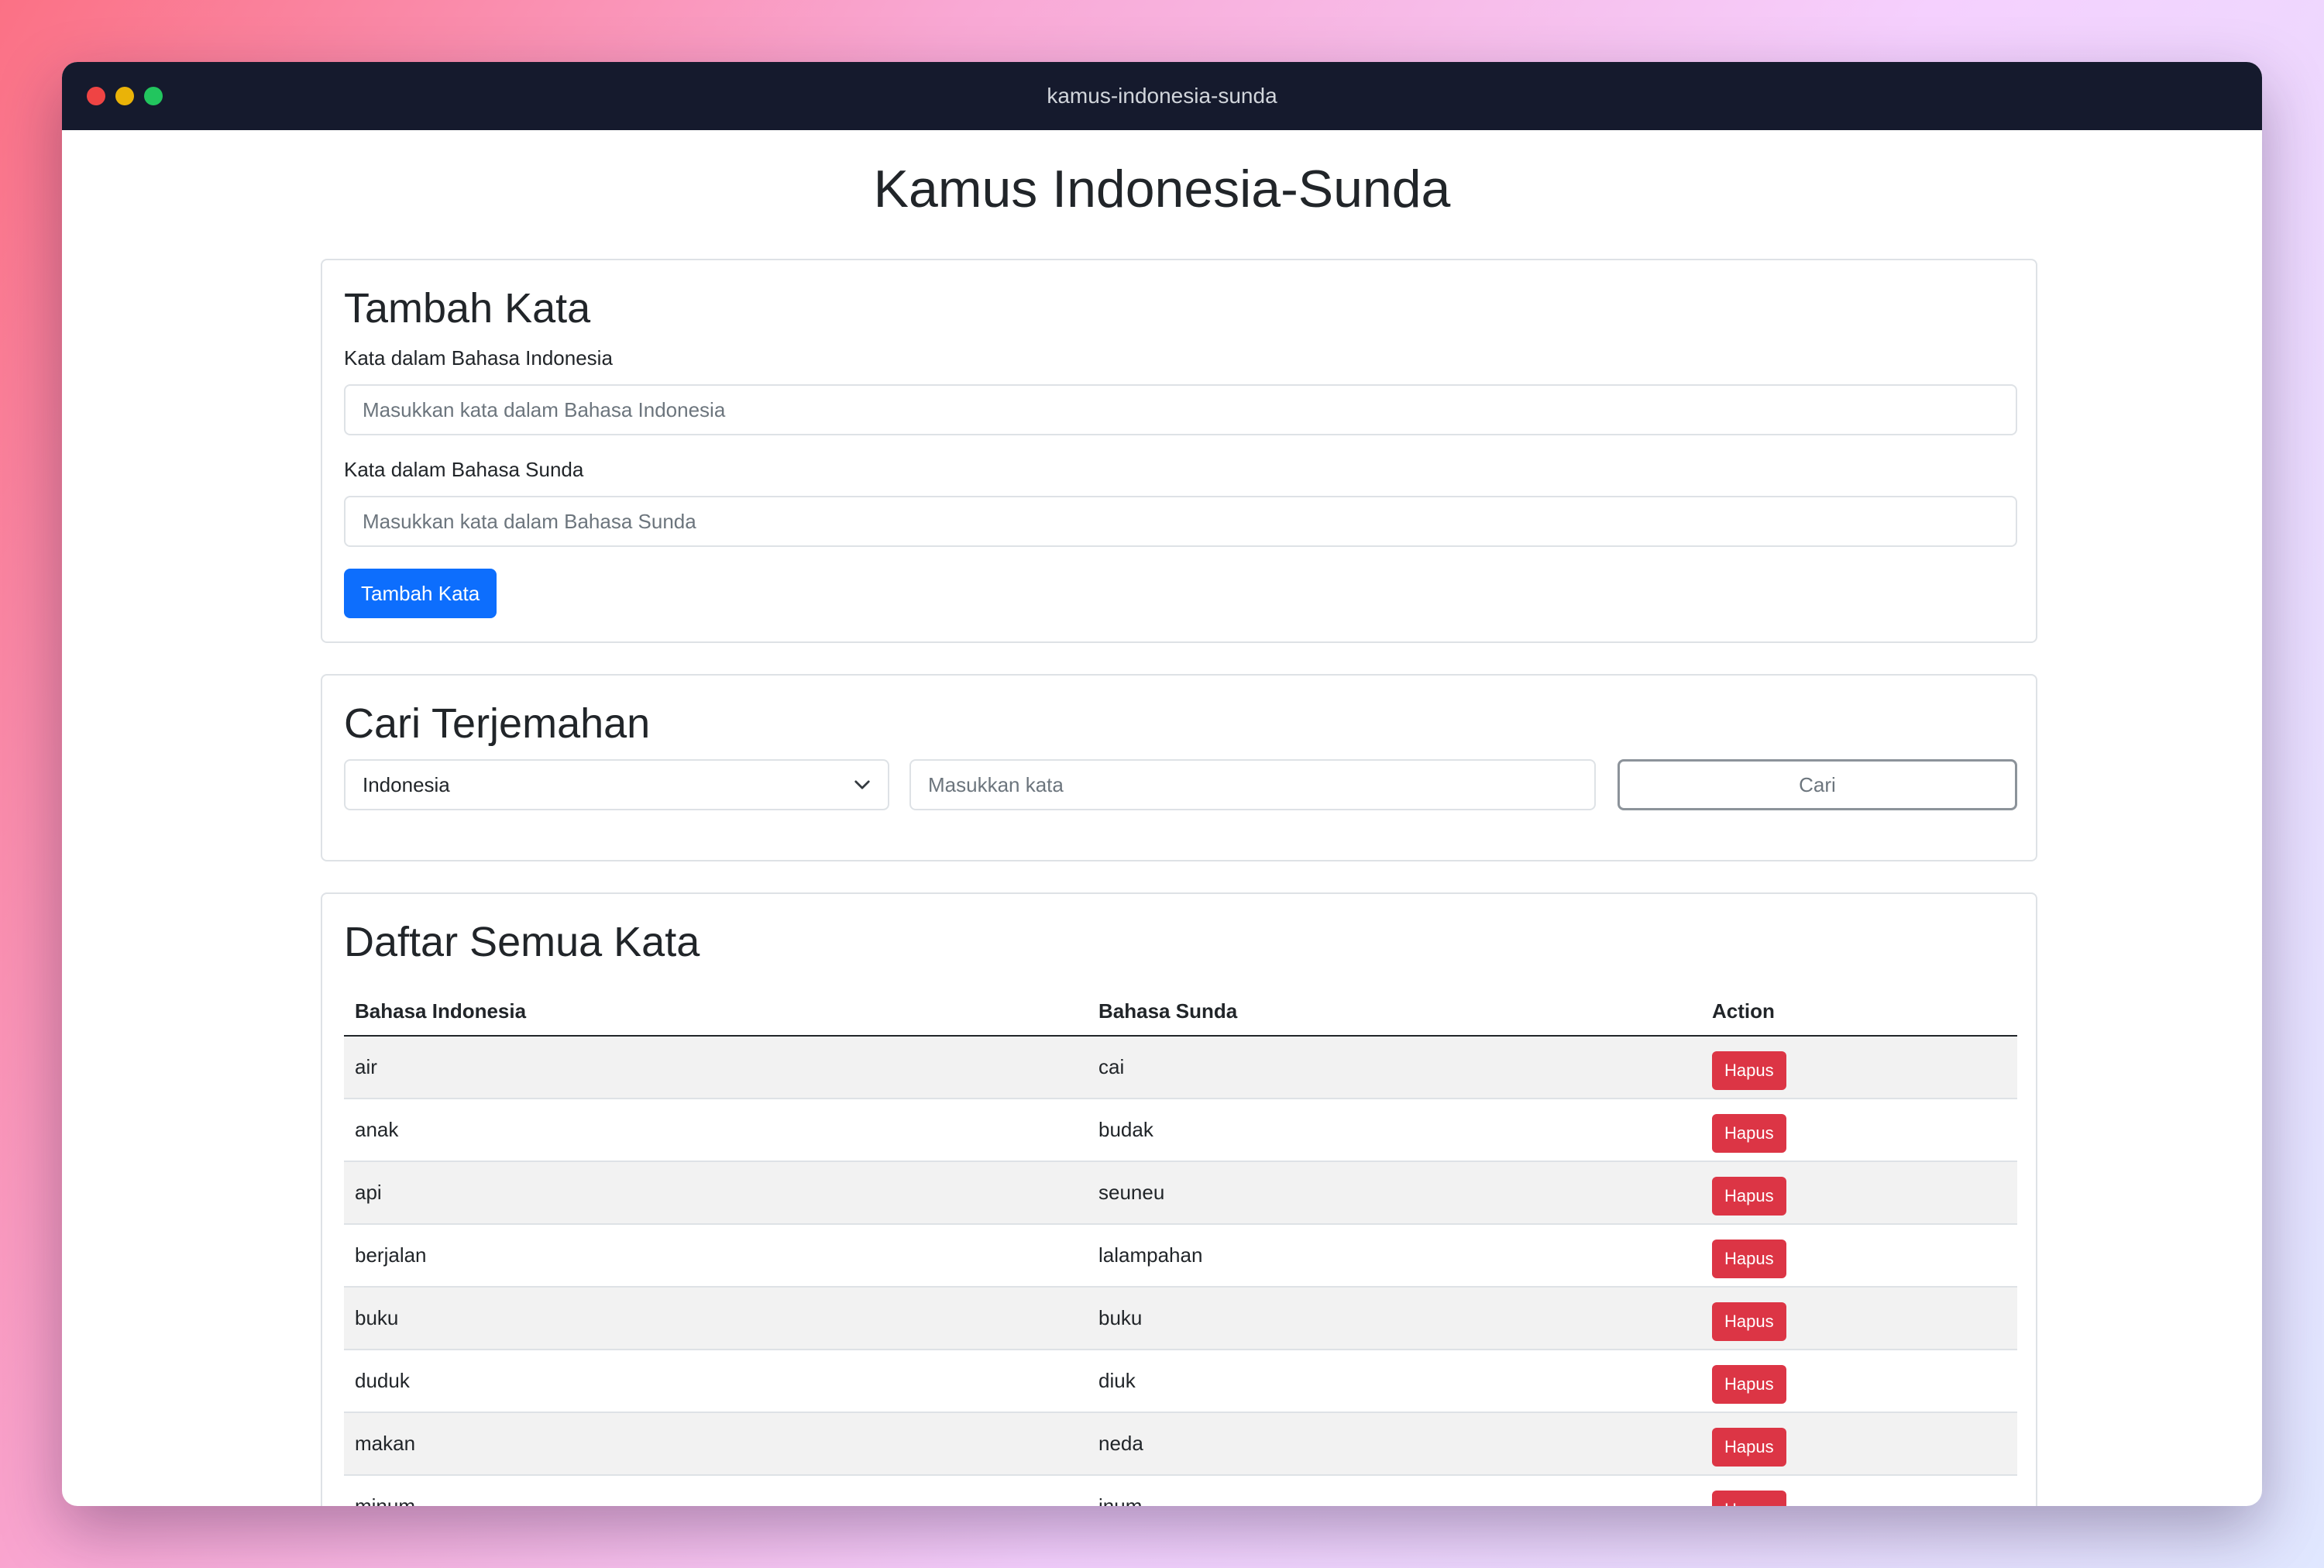 This screenshot has height=1568, width=2324. I want to click on cell-sunda: seuneu, so click(1394, 1193).